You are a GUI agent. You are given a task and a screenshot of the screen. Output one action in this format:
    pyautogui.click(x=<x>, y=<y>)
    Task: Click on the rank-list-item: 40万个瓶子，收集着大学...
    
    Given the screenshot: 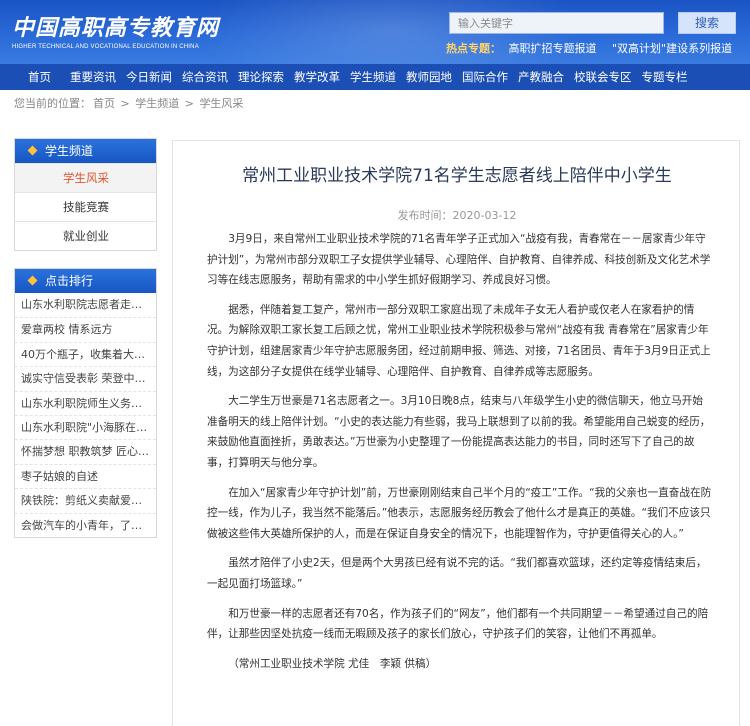 What is the action you would take?
    pyautogui.click(x=85, y=353)
    